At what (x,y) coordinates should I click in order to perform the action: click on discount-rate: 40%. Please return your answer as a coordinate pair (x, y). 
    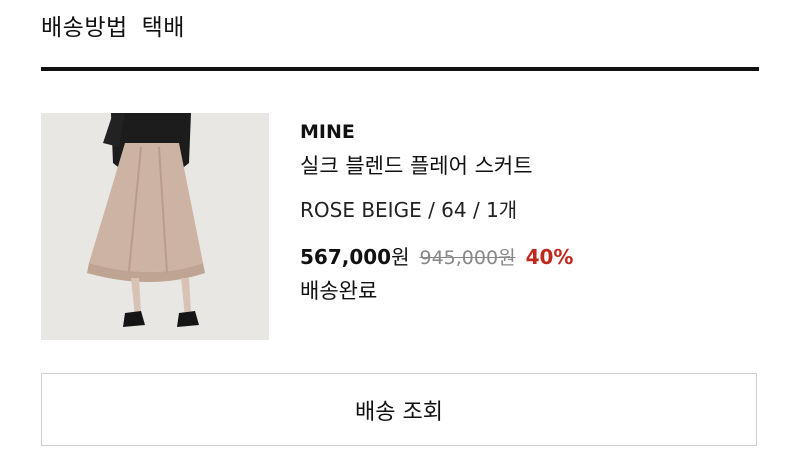
    Looking at the image, I should click on (549, 257).